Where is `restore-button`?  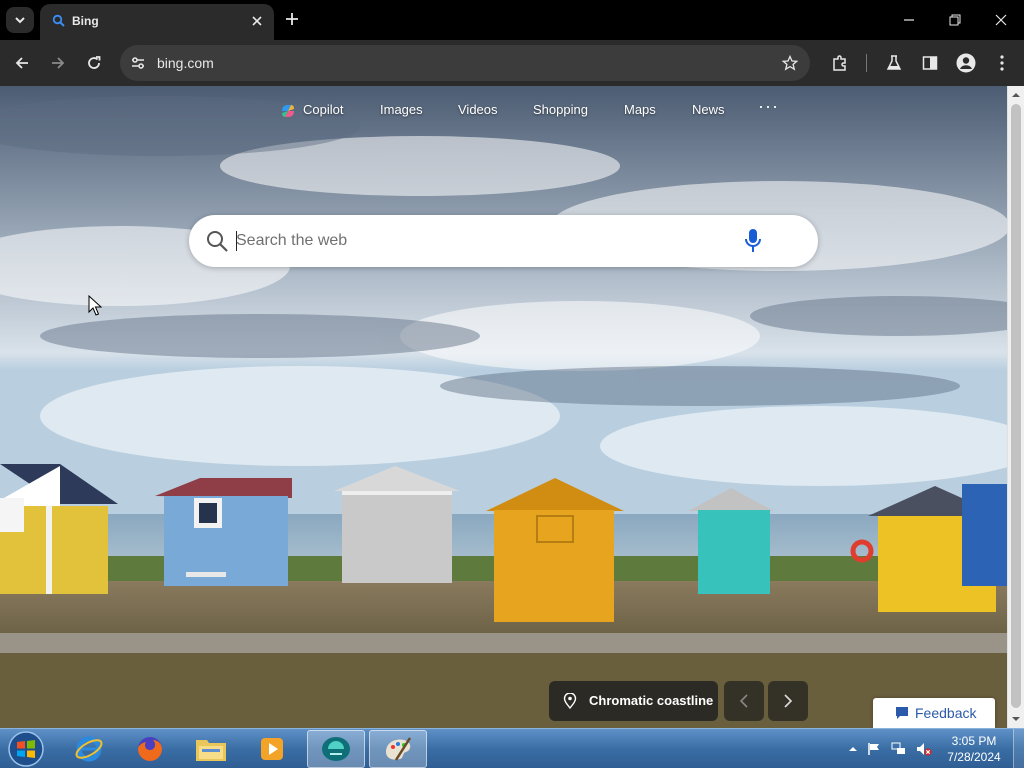 restore-button is located at coordinates (955, 20).